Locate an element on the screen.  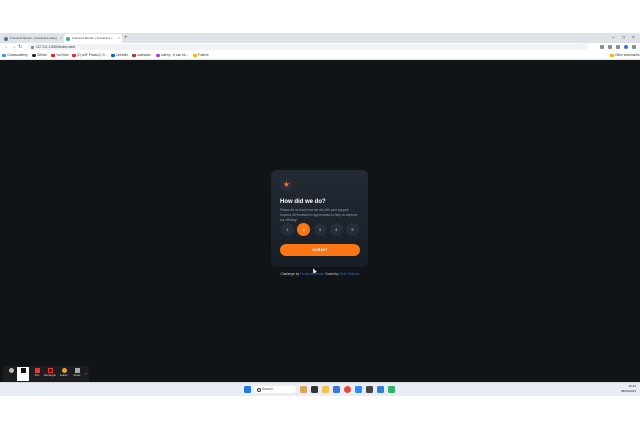
rating-button-3: 3 is located at coordinates (320, 229).